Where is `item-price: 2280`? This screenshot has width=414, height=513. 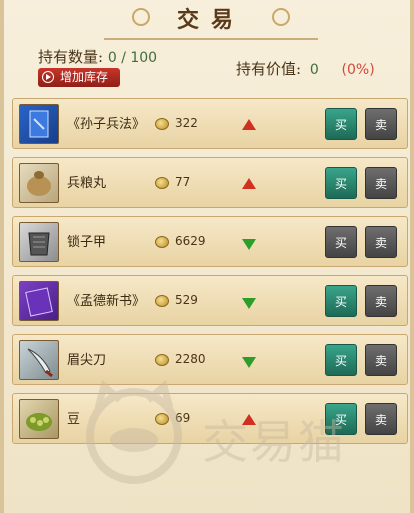 item-price: 2280 is located at coordinates (190, 359).